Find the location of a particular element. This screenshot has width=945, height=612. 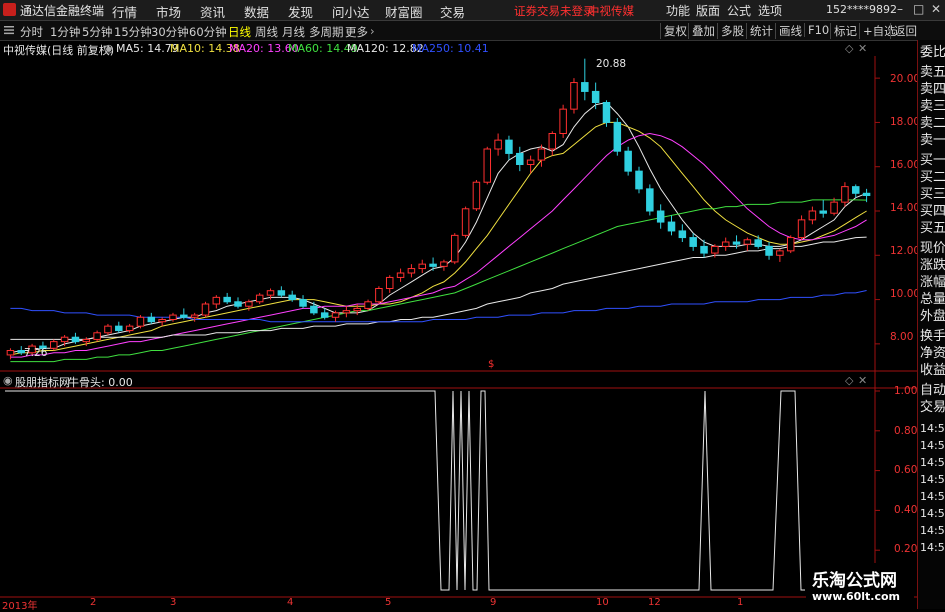

label-outer-volume: 外盘 is located at coordinates (932, 316).